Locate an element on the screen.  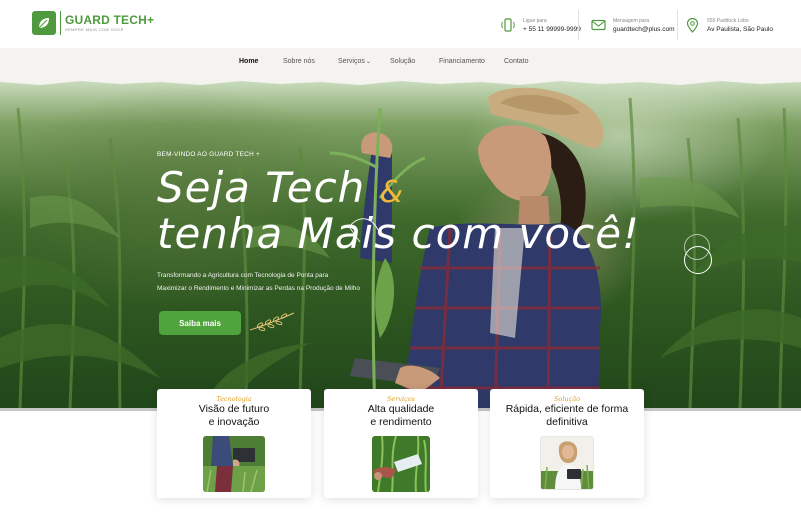
brand-name: GUARD TECH+ is located at coordinates (110, 19).